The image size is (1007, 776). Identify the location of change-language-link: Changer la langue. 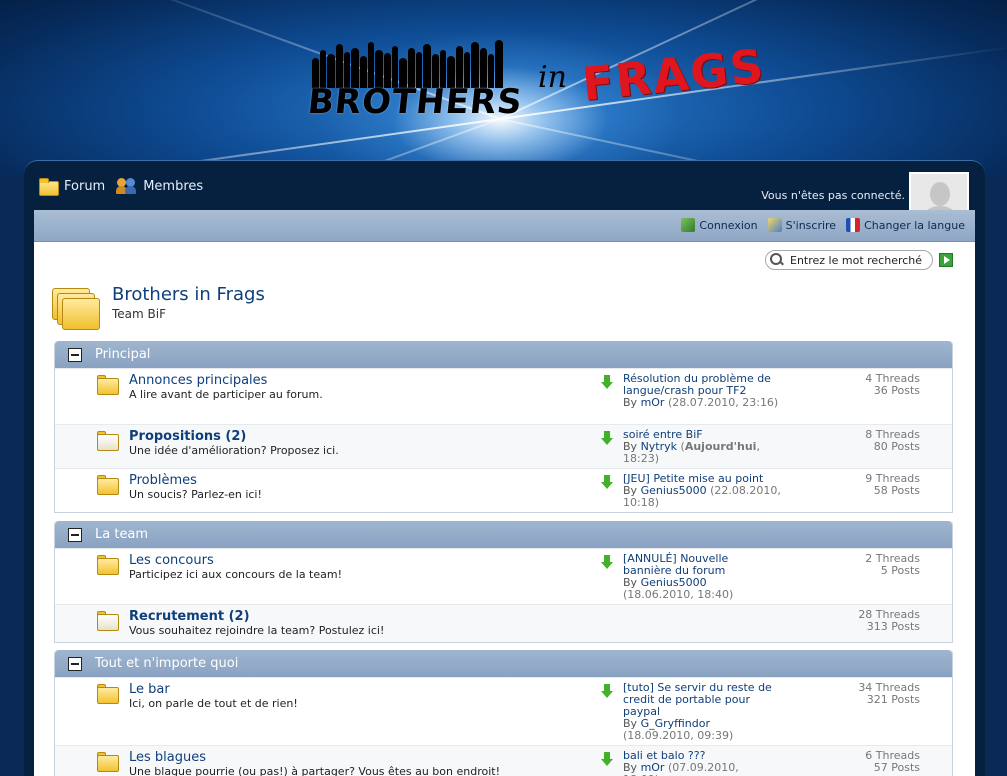
(905, 225).